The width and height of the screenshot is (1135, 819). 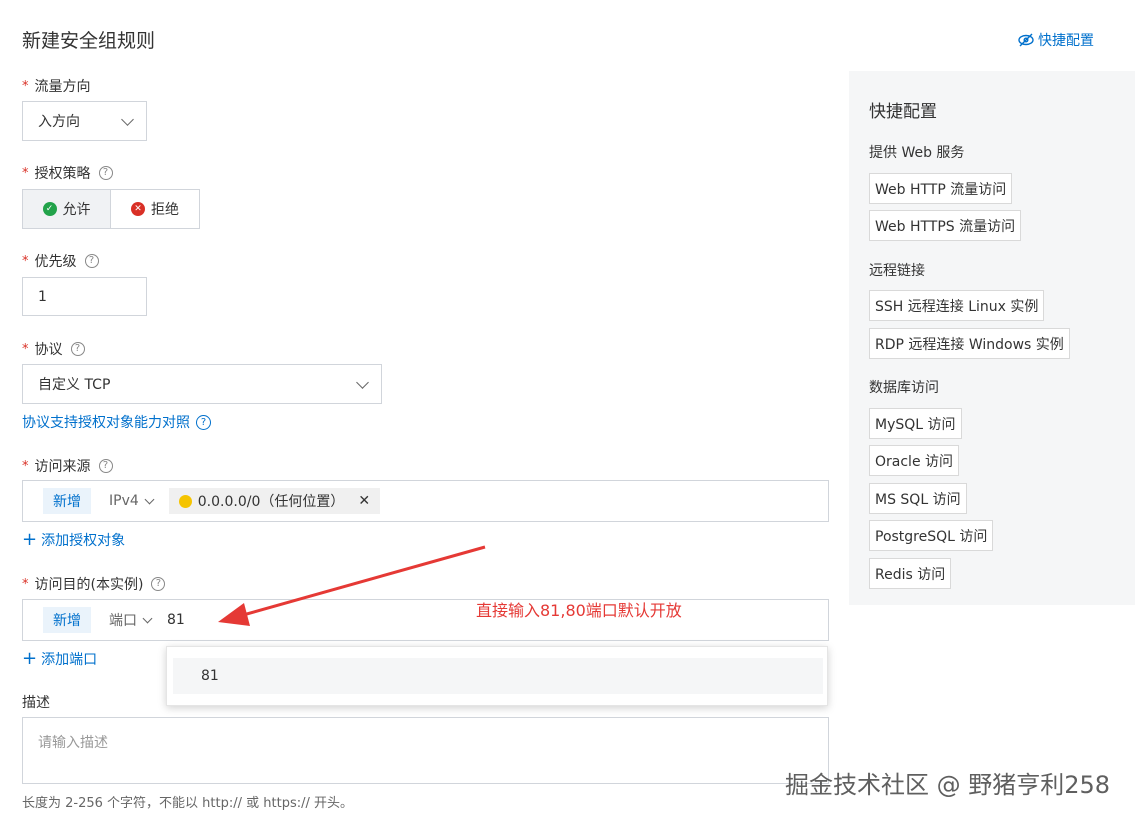 I want to click on description-label: 描述, so click(x=36, y=702).